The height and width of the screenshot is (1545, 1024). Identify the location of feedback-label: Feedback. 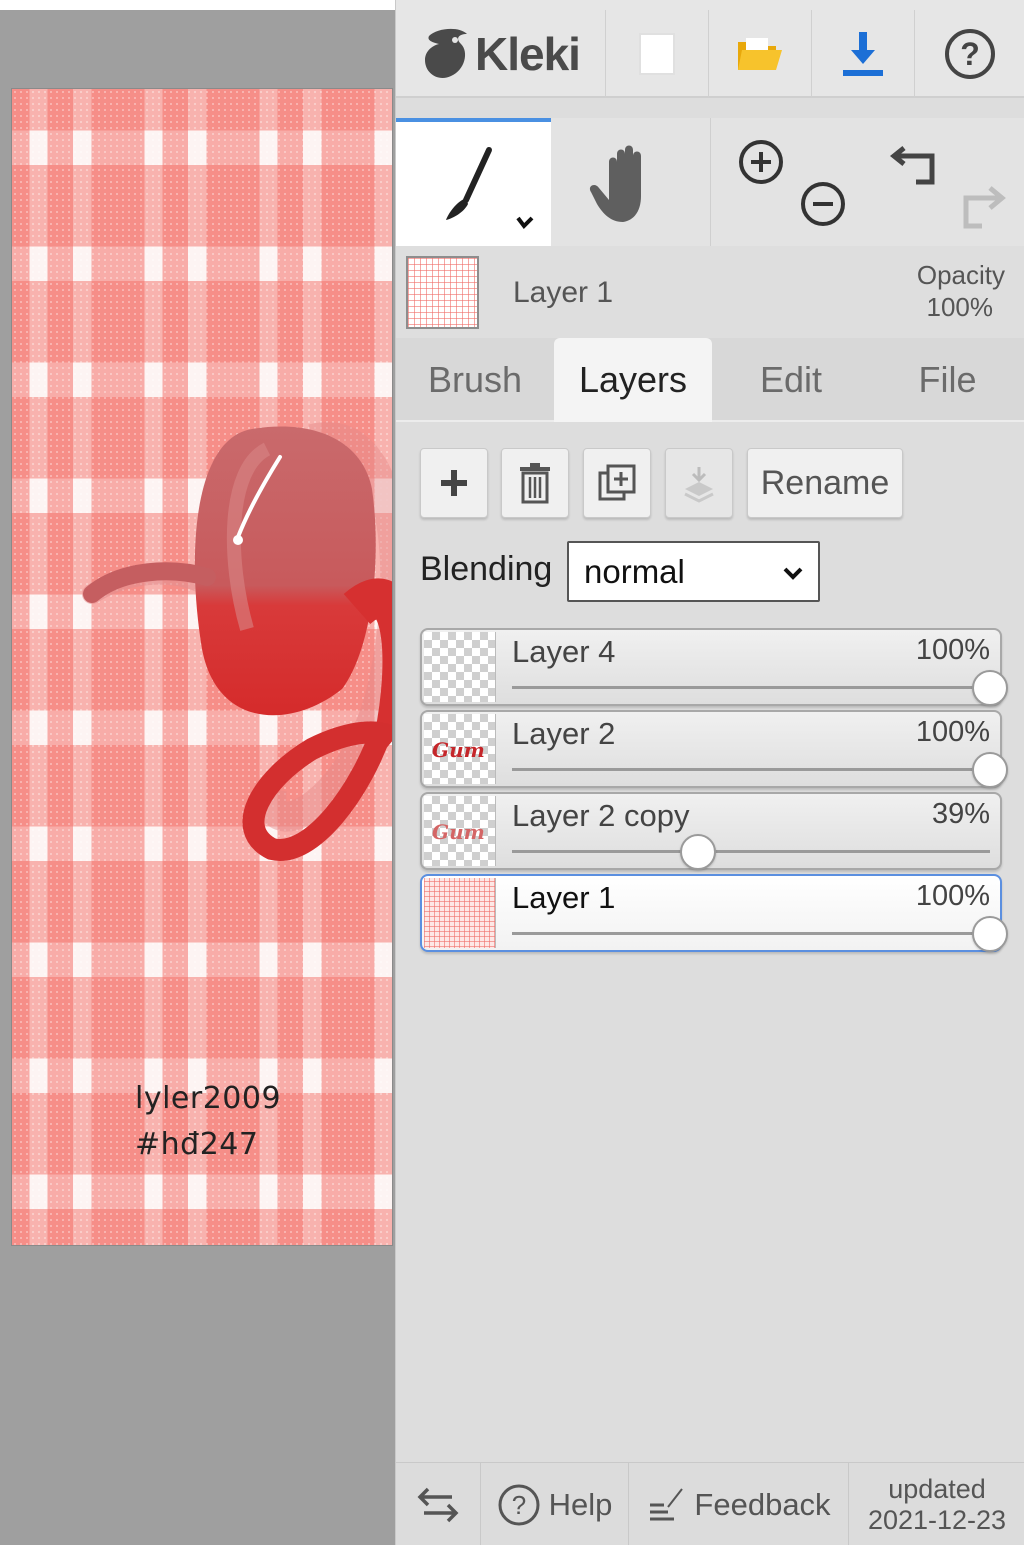
(762, 1504).